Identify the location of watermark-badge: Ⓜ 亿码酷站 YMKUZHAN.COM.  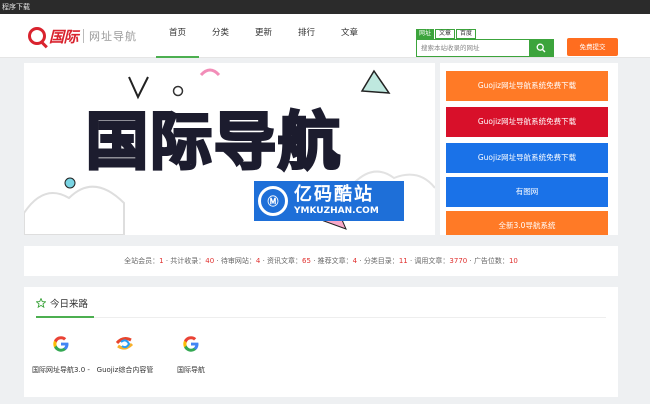
(329, 201).